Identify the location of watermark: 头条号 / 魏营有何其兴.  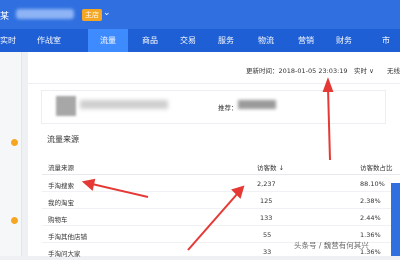
(331, 245).